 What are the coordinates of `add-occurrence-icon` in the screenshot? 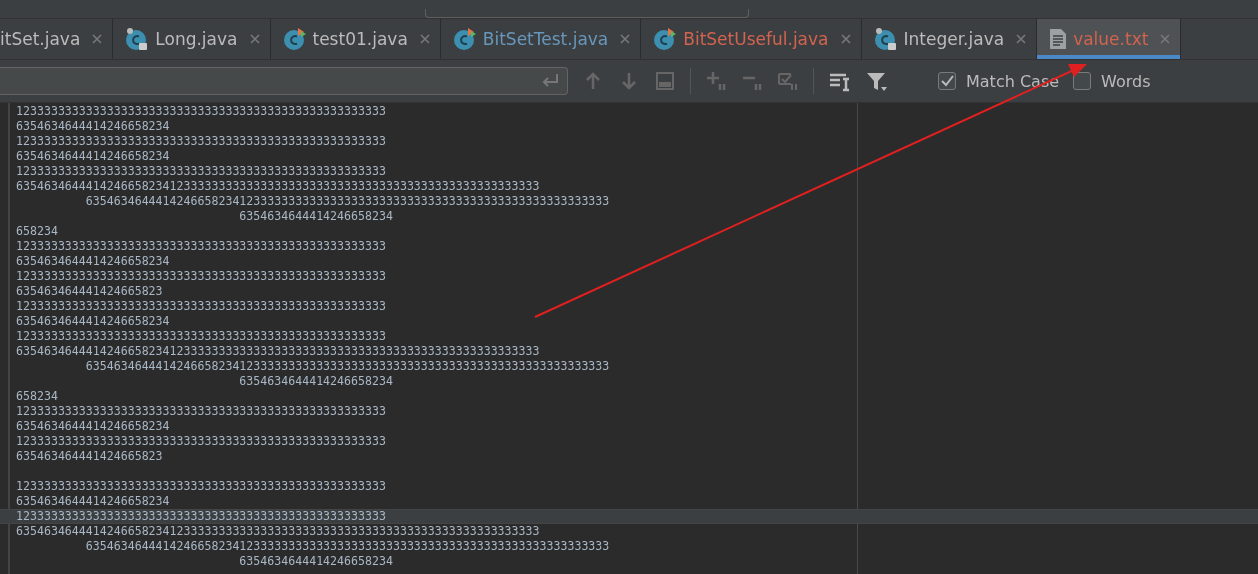 It's located at (716, 81).